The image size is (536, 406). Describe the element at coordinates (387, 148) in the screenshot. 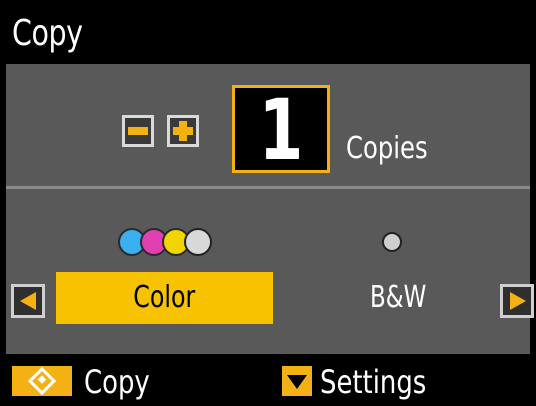

I see `copies-label: Copies` at that location.